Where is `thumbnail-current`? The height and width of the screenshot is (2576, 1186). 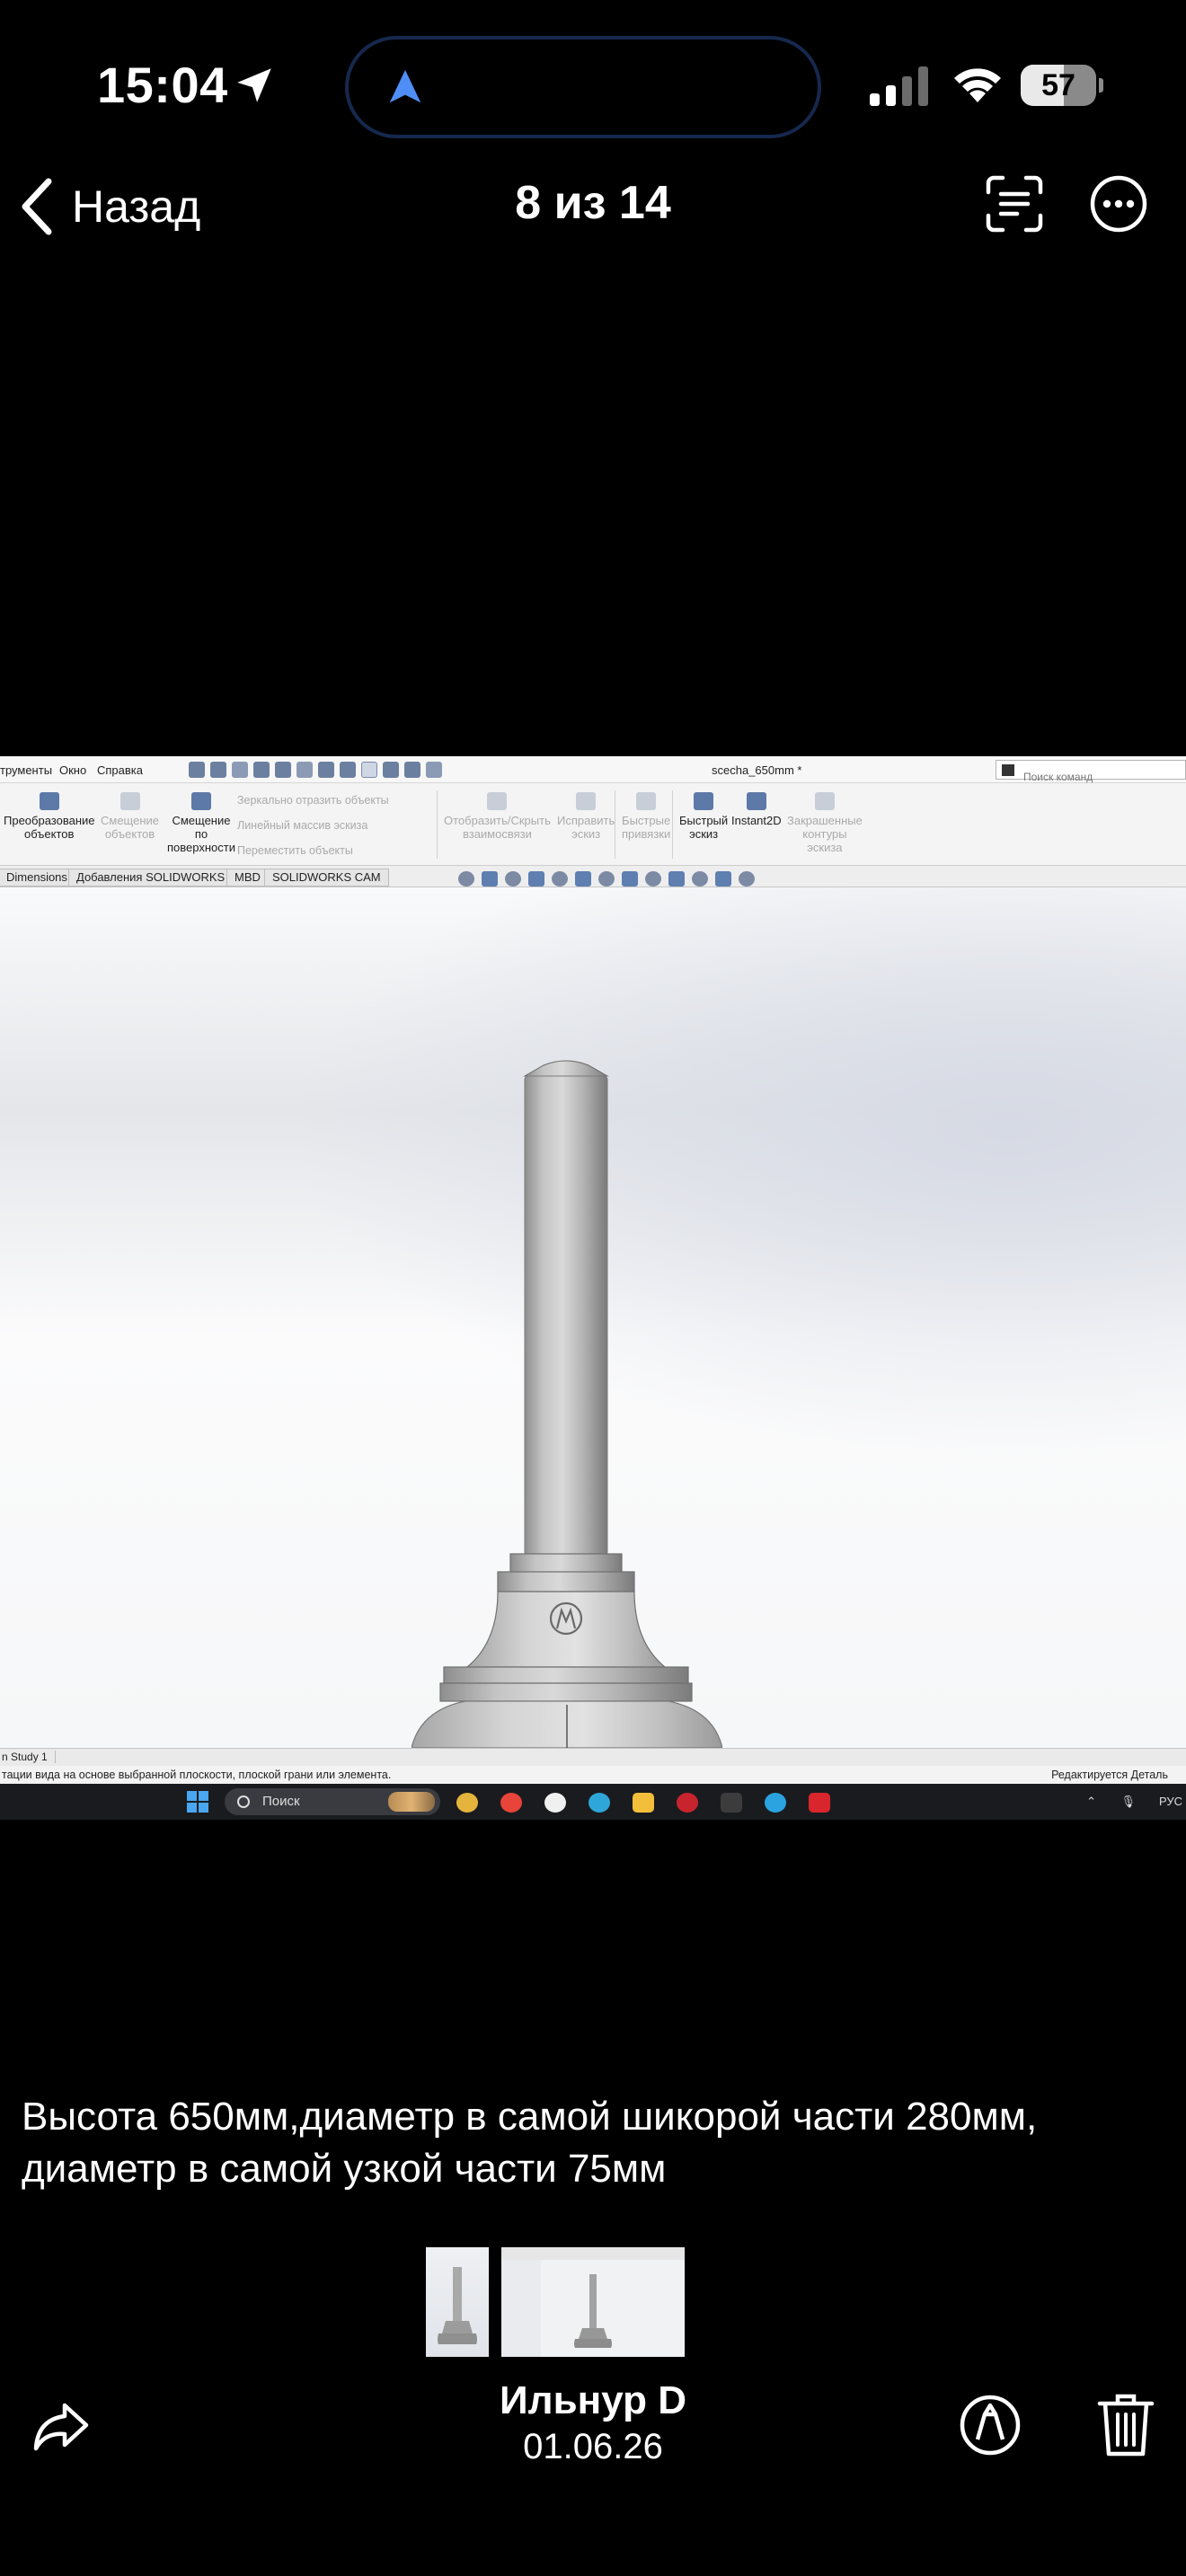
thumbnail-current is located at coordinates (593, 2302).